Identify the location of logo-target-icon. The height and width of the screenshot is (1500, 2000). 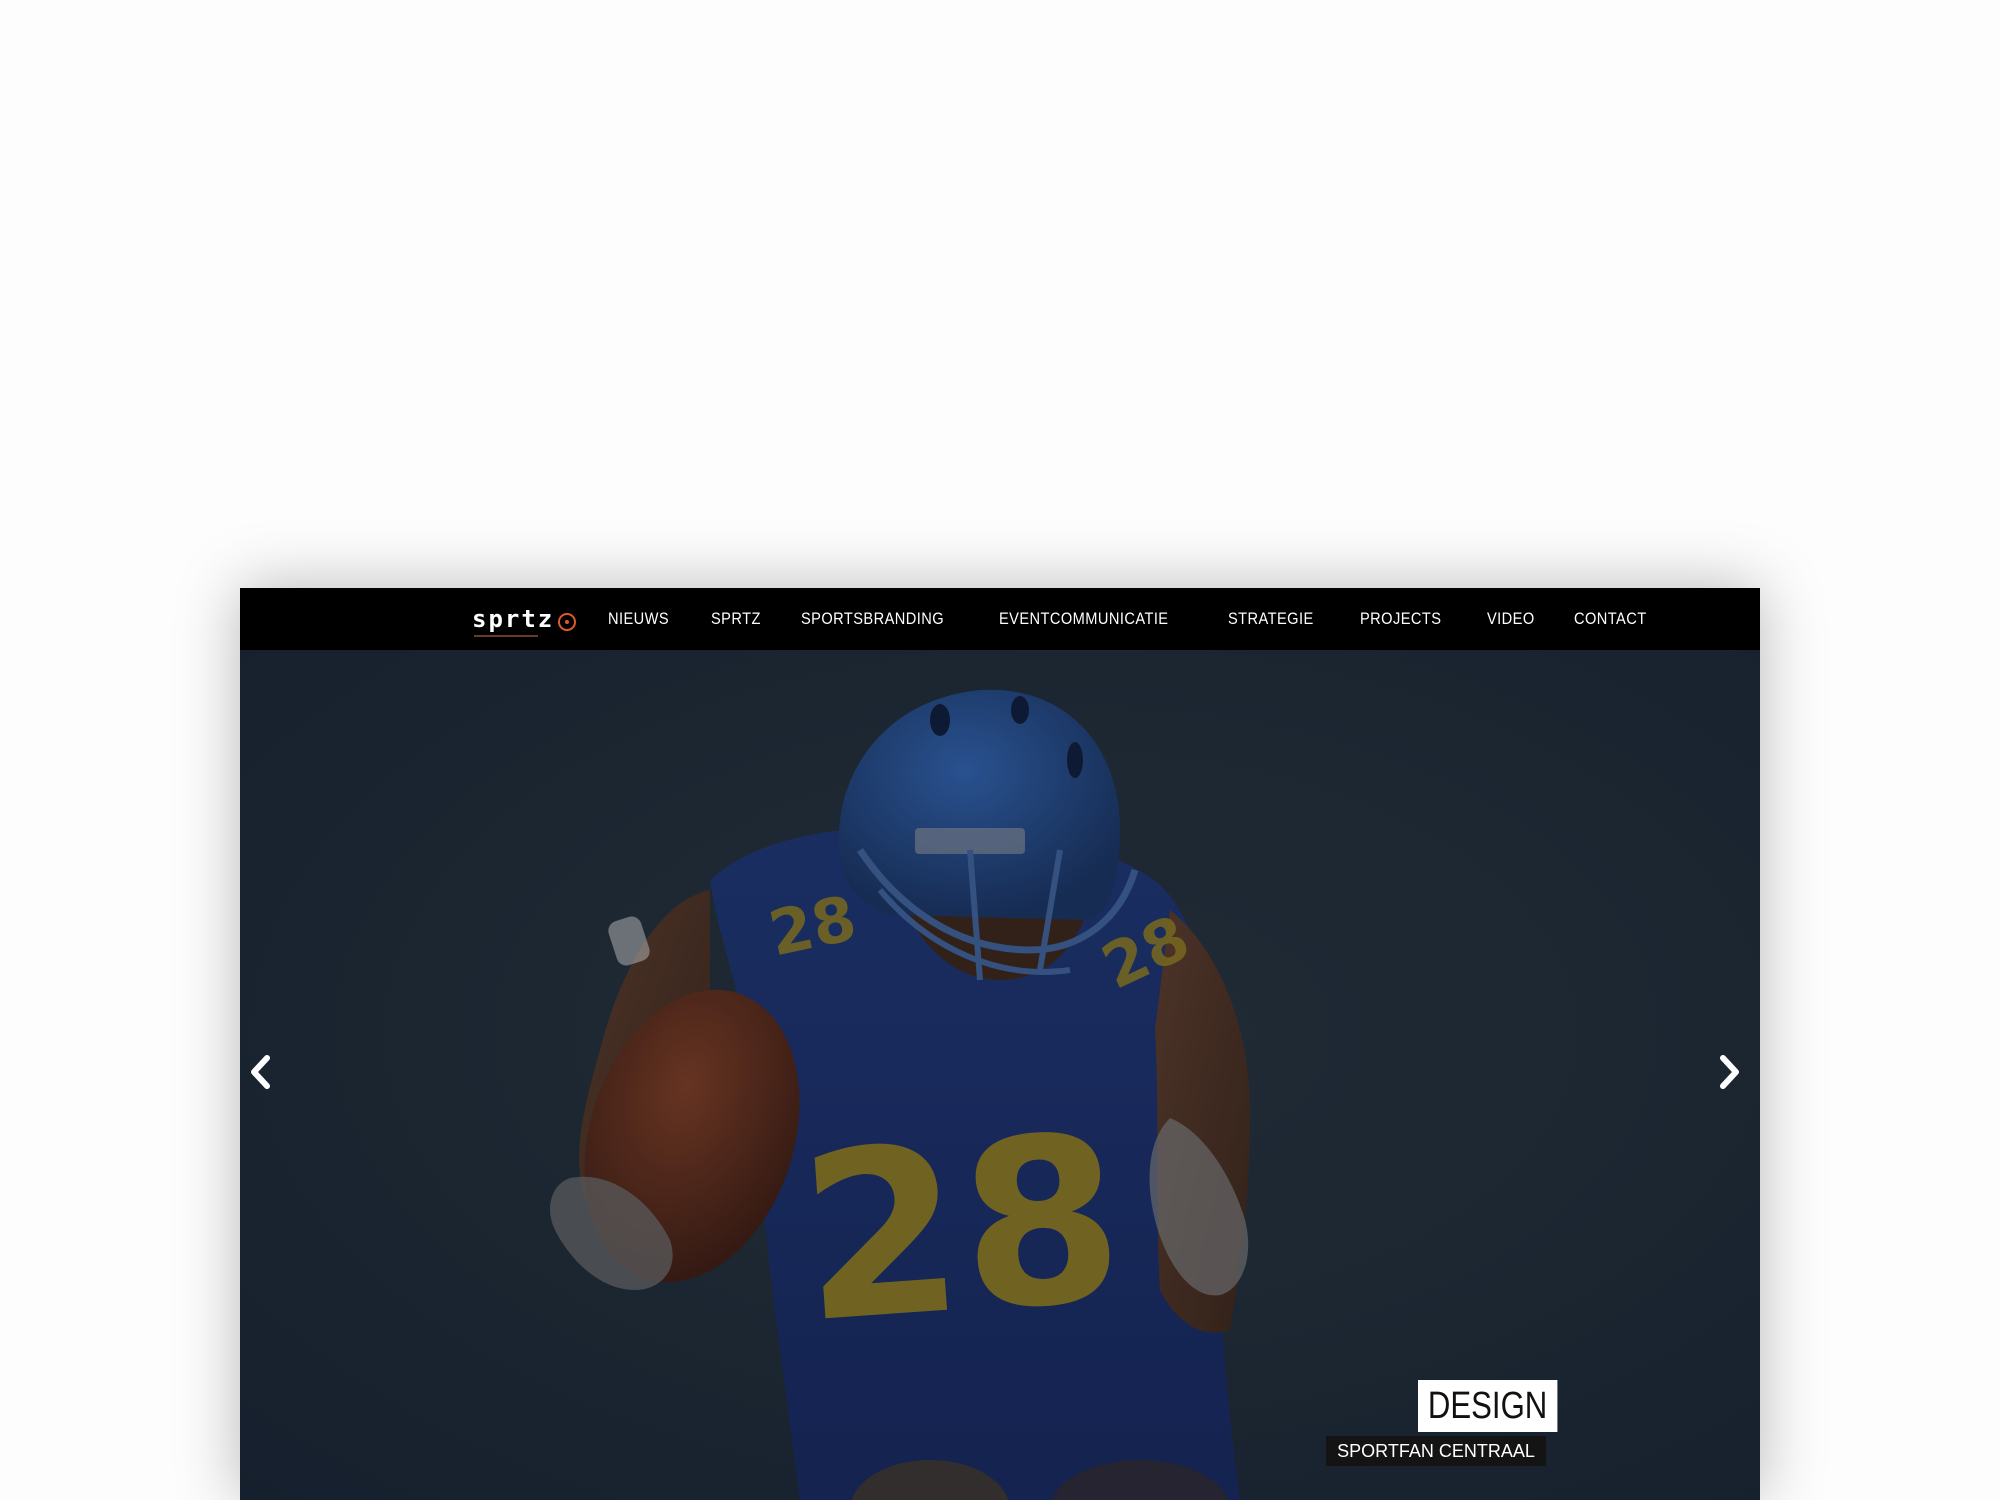
(567, 622).